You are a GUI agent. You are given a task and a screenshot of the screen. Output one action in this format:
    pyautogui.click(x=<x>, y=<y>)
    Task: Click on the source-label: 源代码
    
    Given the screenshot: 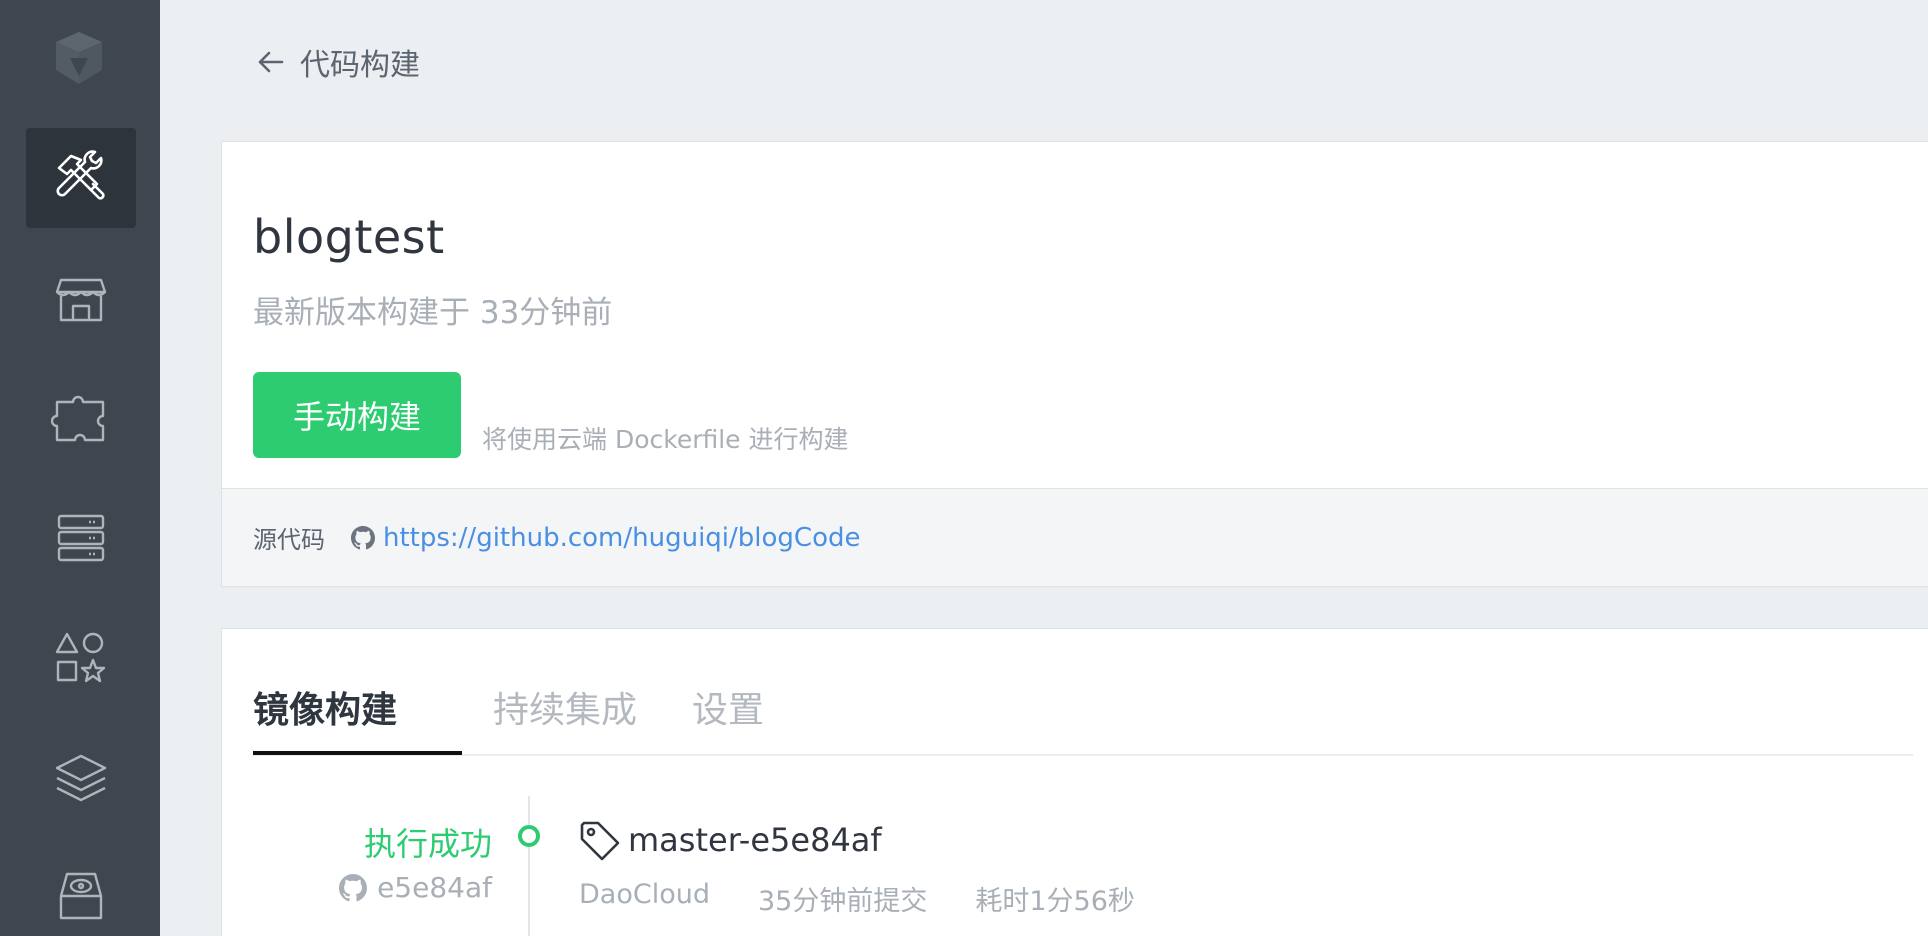 What is the action you would take?
    pyautogui.click(x=289, y=540)
    